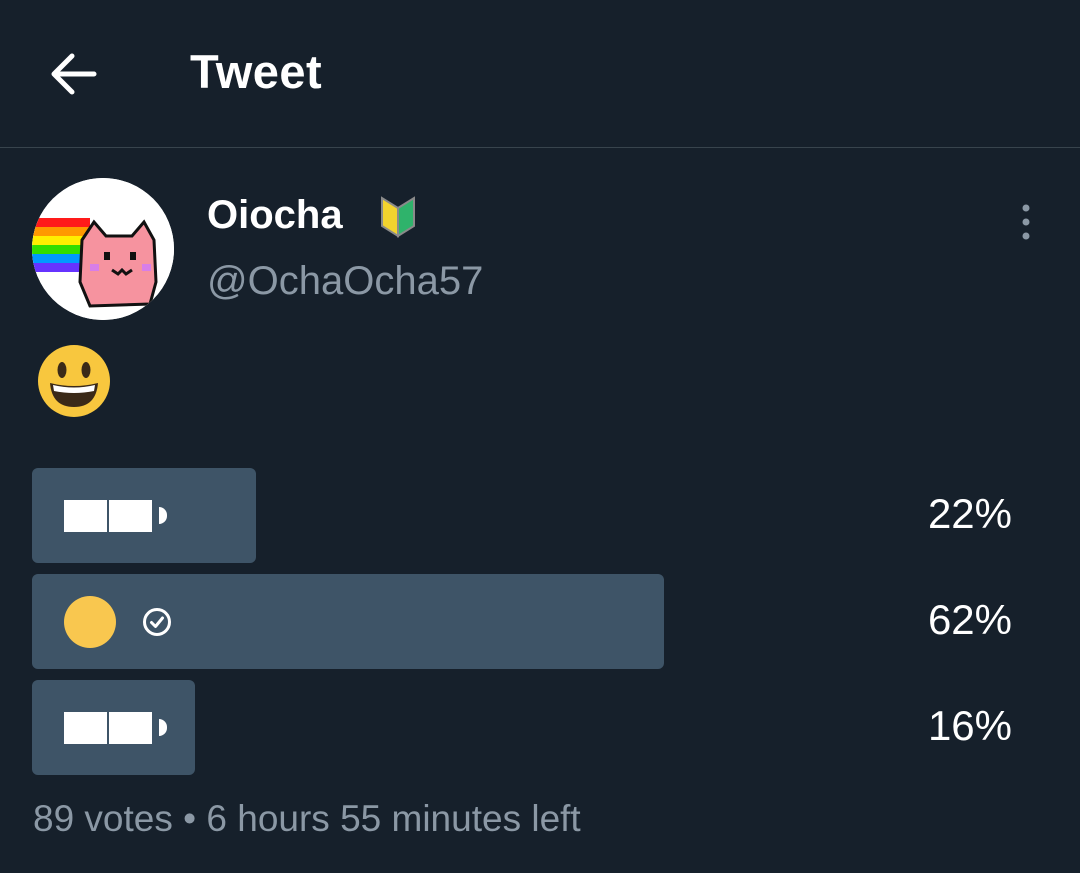 The width and height of the screenshot is (1080, 873). Describe the element at coordinates (275, 215) in the screenshot. I see `display-name: Oiocha` at that location.